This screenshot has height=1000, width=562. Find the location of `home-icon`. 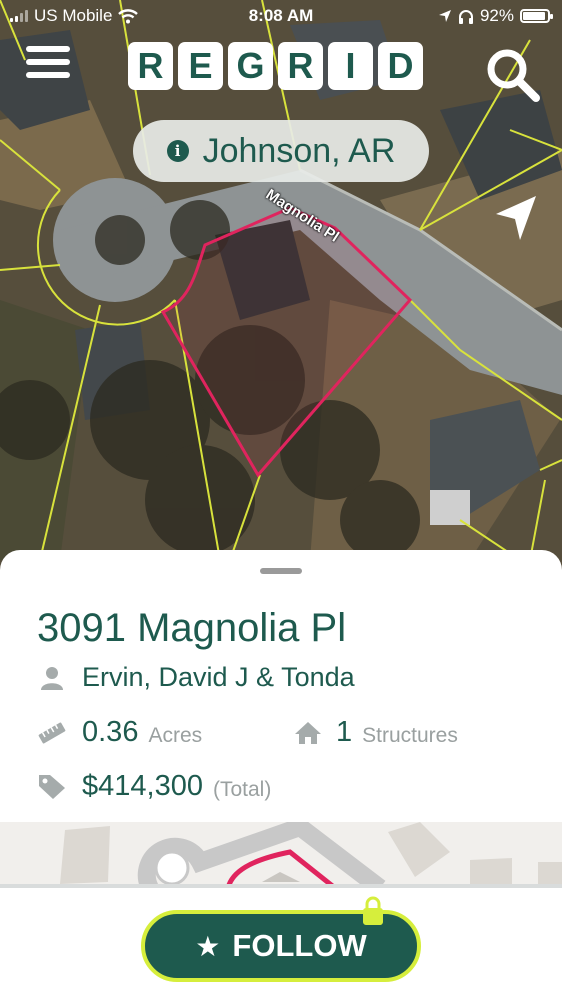

home-icon is located at coordinates (308, 733).